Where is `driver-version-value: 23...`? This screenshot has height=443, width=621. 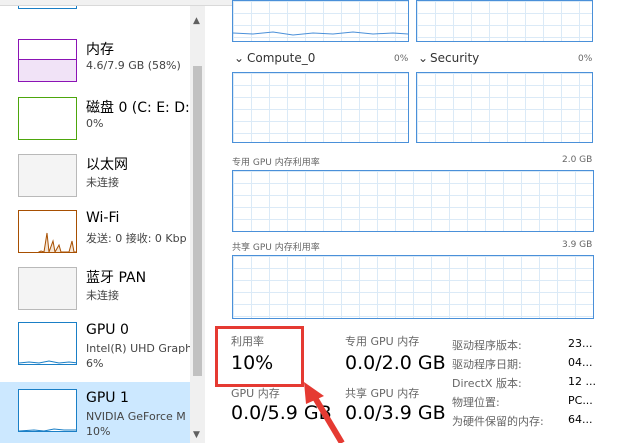 driver-version-value: 23... is located at coordinates (580, 343).